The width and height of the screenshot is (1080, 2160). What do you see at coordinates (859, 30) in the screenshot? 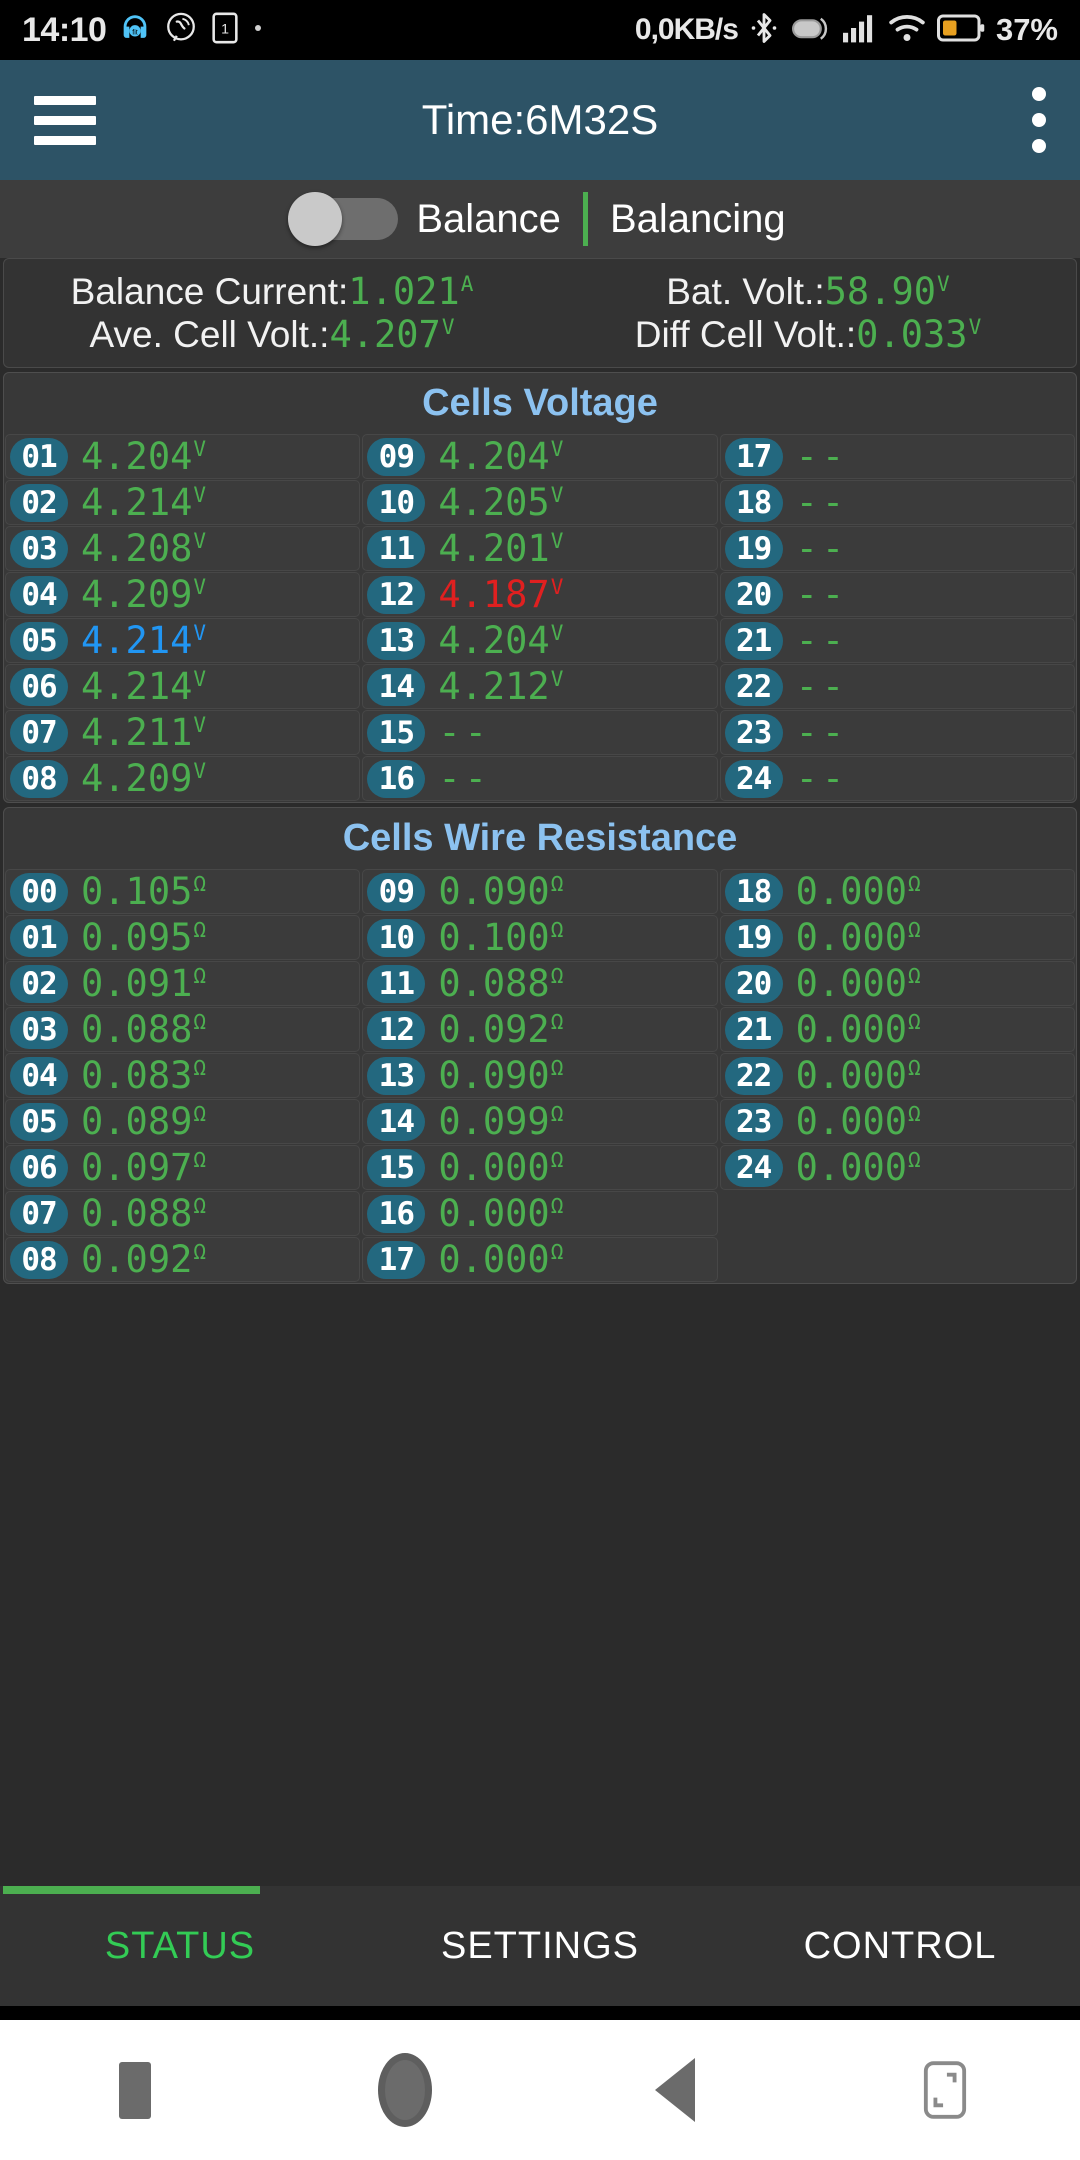
I see `signal-icon` at bounding box center [859, 30].